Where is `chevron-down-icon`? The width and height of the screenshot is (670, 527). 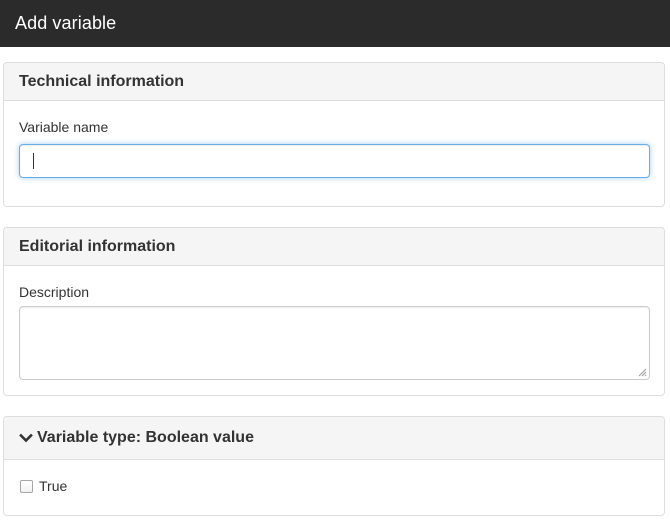
chevron-down-icon is located at coordinates (26, 438).